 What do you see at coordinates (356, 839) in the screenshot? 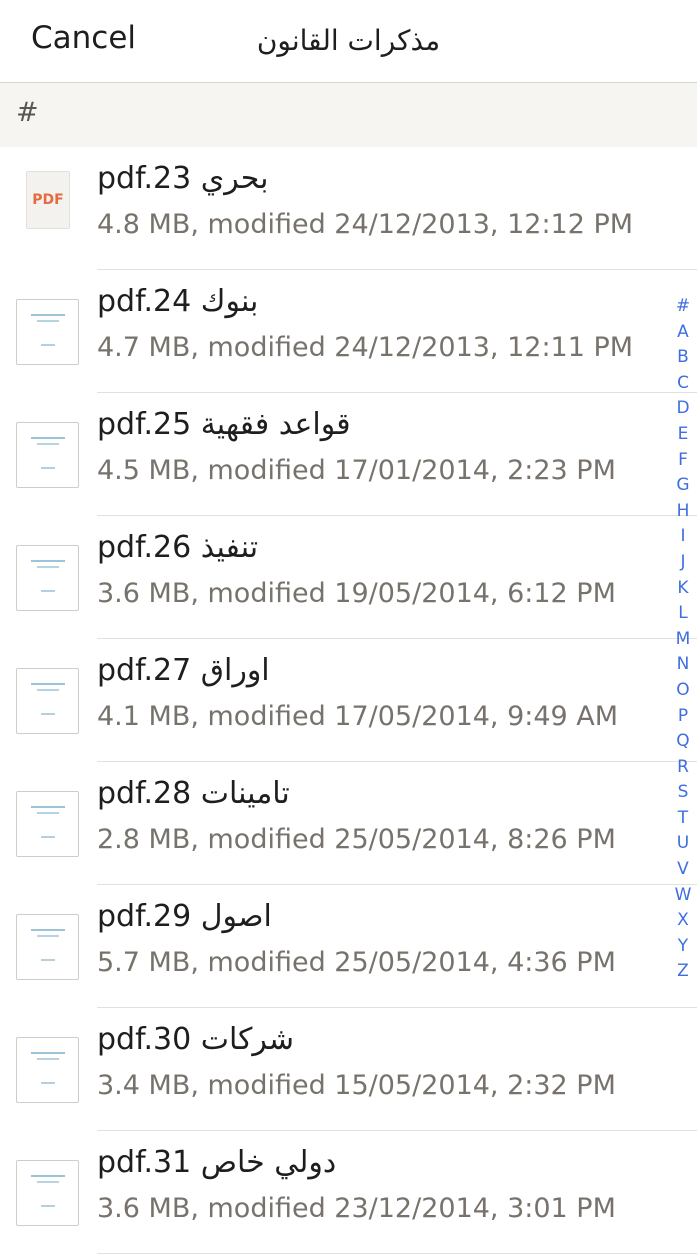
I see `file-meta: 2.8 MB, modified 25/05/2014, 8:26 PM` at bounding box center [356, 839].